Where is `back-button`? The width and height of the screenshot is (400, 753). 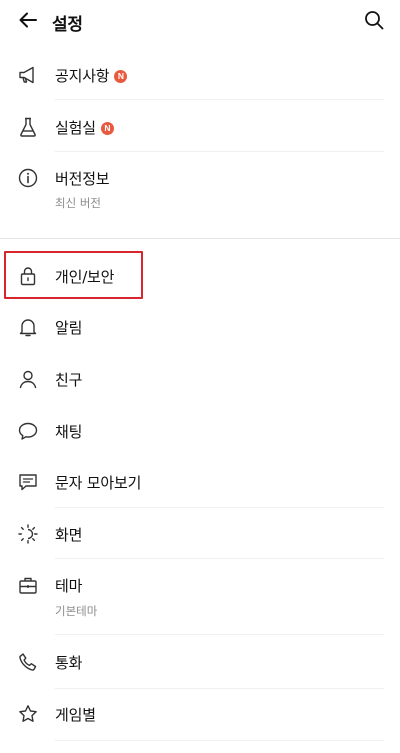 back-button is located at coordinates (28, 22).